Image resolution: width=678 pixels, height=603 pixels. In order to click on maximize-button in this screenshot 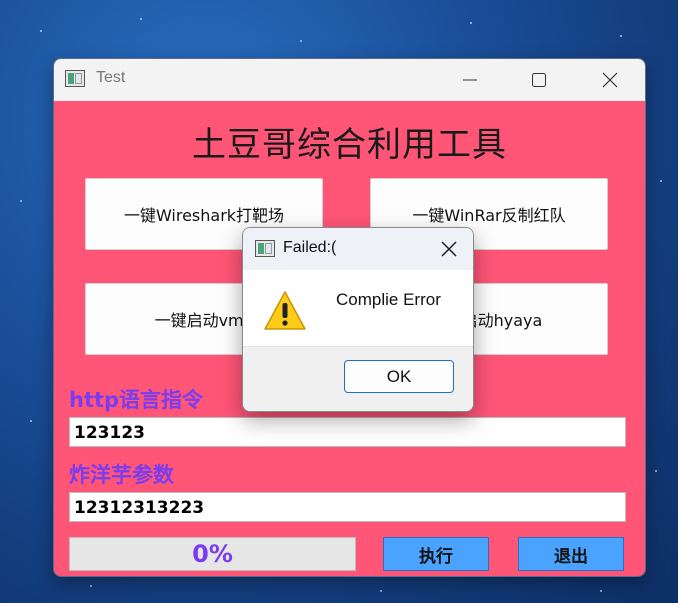, I will do `click(539, 80)`.